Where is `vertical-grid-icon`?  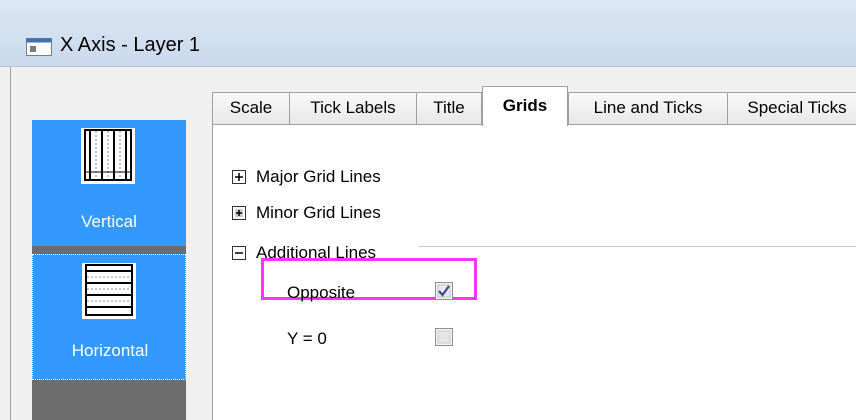 vertical-grid-icon is located at coordinates (108, 156).